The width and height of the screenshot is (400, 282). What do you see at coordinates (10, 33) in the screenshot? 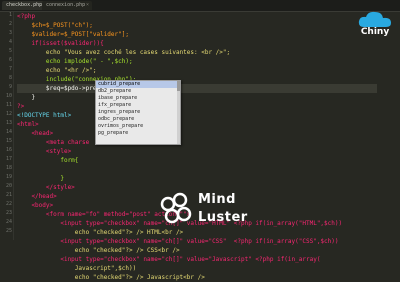
I see `line-number: 3` at bounding box center [10, 33].